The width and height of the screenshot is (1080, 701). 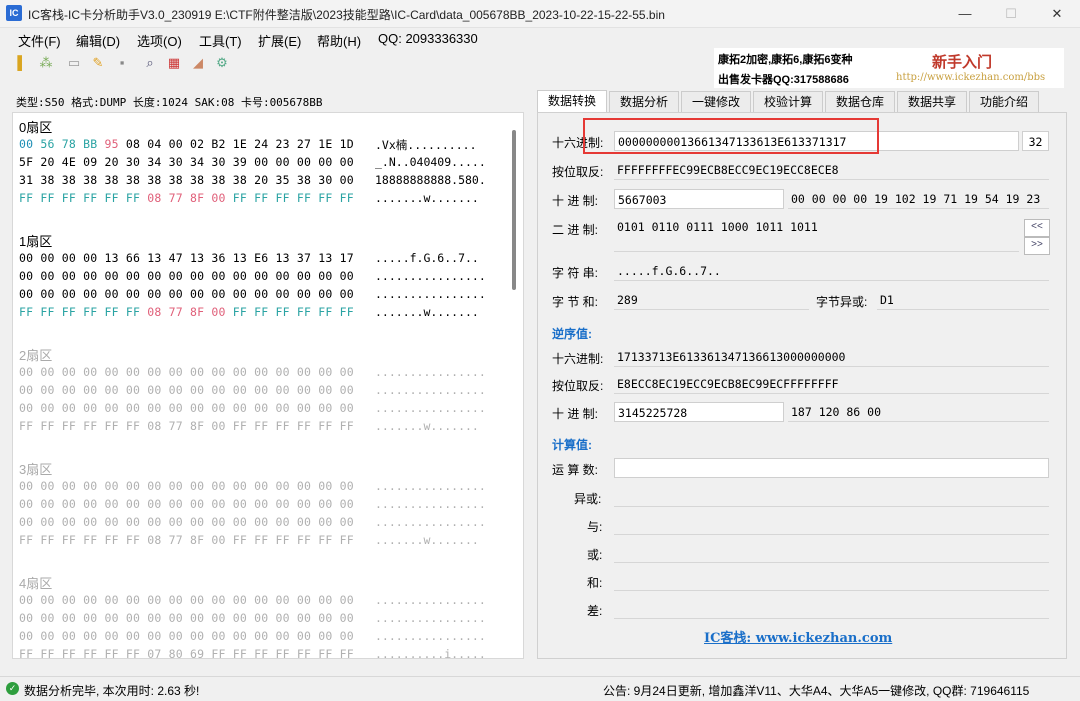 What do you see at coordinates (831, 497) in the screenshot?
I see `calc-xor-field` at bounding box center [831, 497].